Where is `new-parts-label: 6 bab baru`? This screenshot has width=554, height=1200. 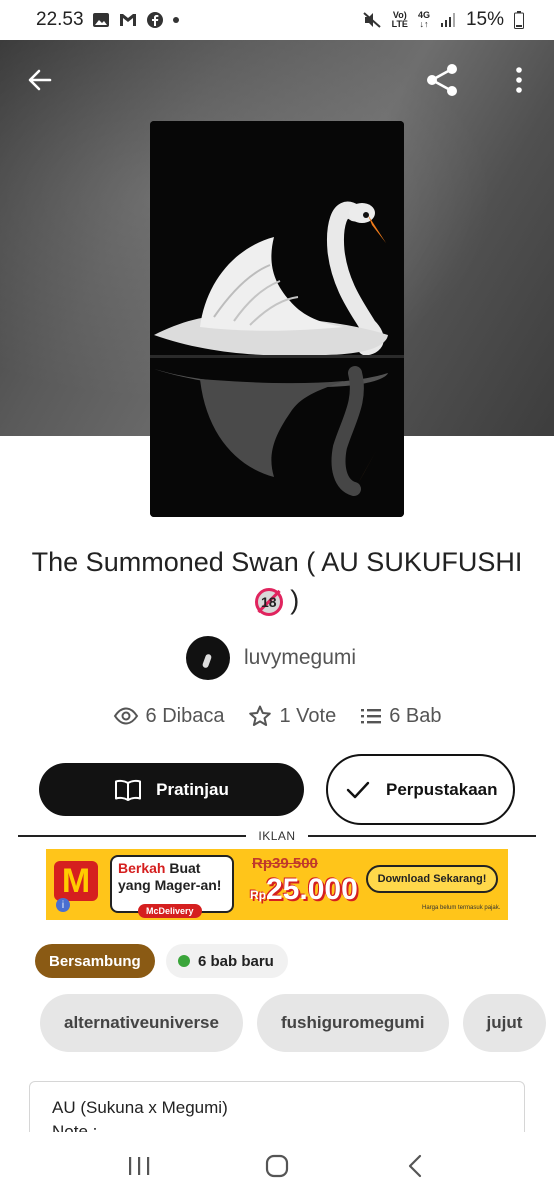
new-parts-label: 6 bab baru is located at coordinates (236, 961).